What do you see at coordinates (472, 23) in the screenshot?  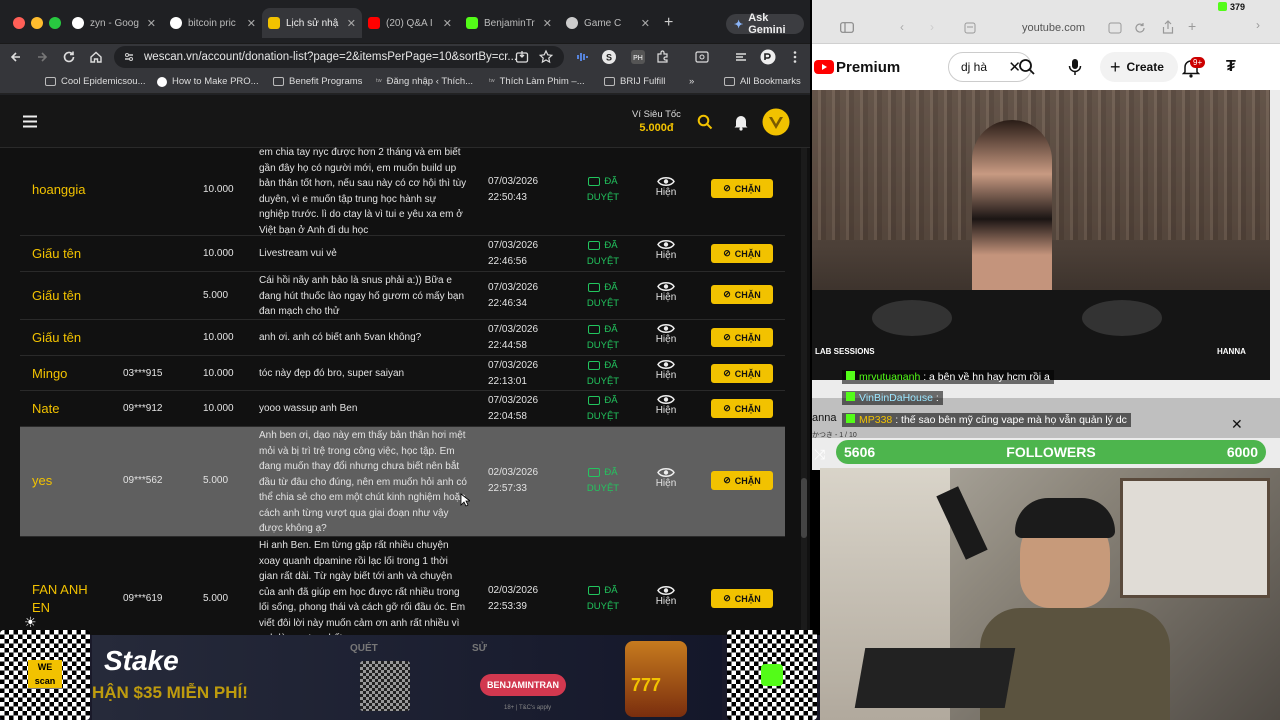 I see `kick-icon` at bounding box center [472, 23].